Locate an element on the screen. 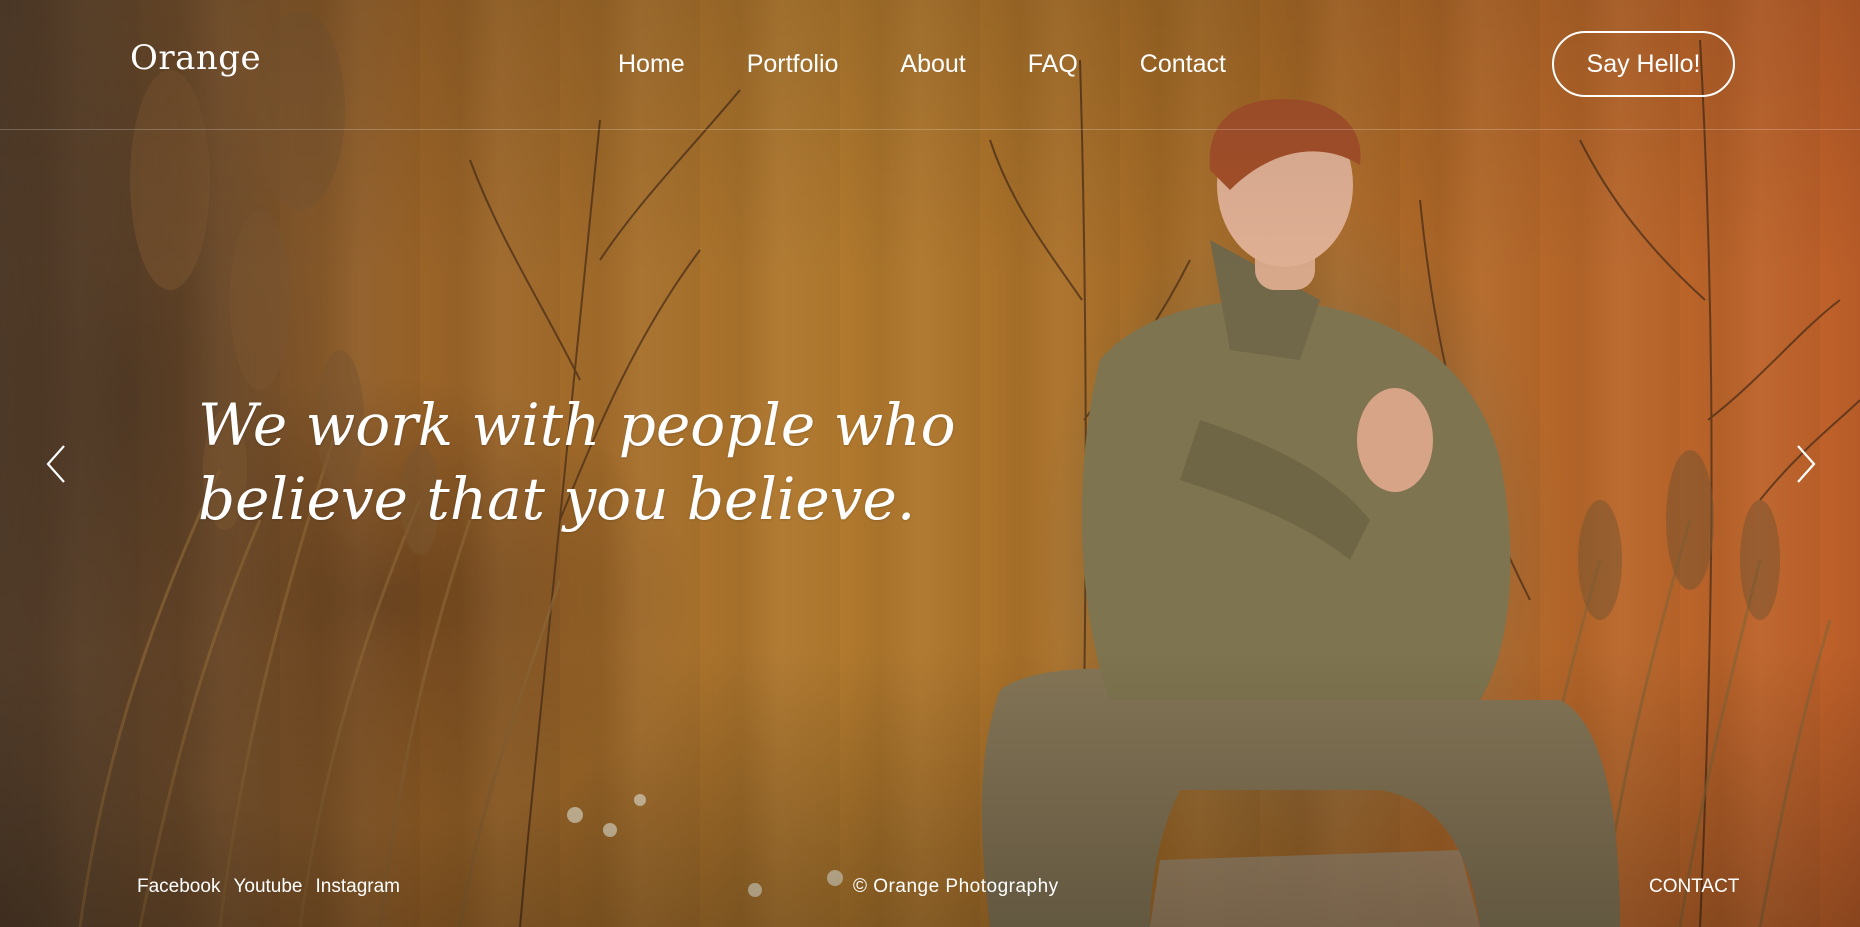 This screenshot has width=1860, height=927. hero-headline-line2: believe that you believe. is located at coordinates (557, 499).